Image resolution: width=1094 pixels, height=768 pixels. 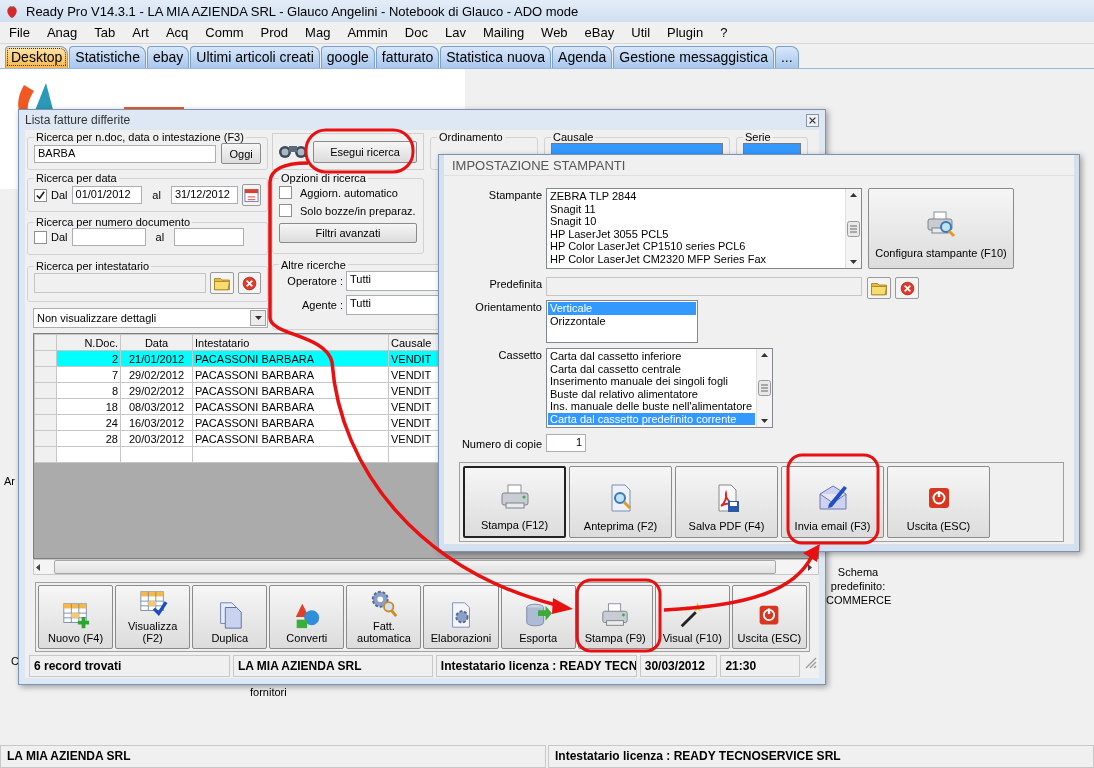 I want to click on group-title: Ricerca per n.doc, data o intestazione (F3), so click(x=140, y=137).